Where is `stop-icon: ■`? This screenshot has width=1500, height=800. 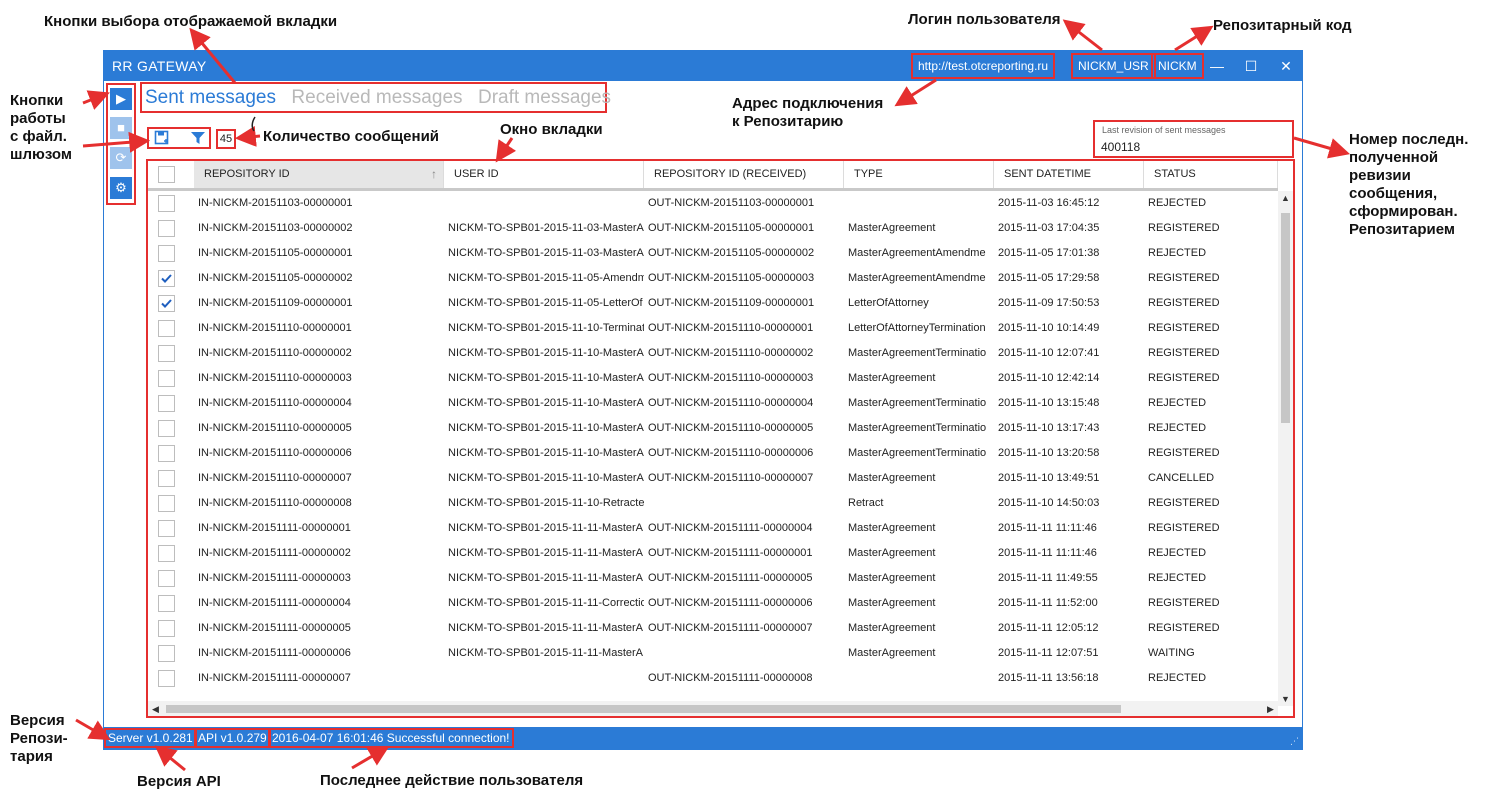 stop-icon: ■ is located at coordinates (121, 128).